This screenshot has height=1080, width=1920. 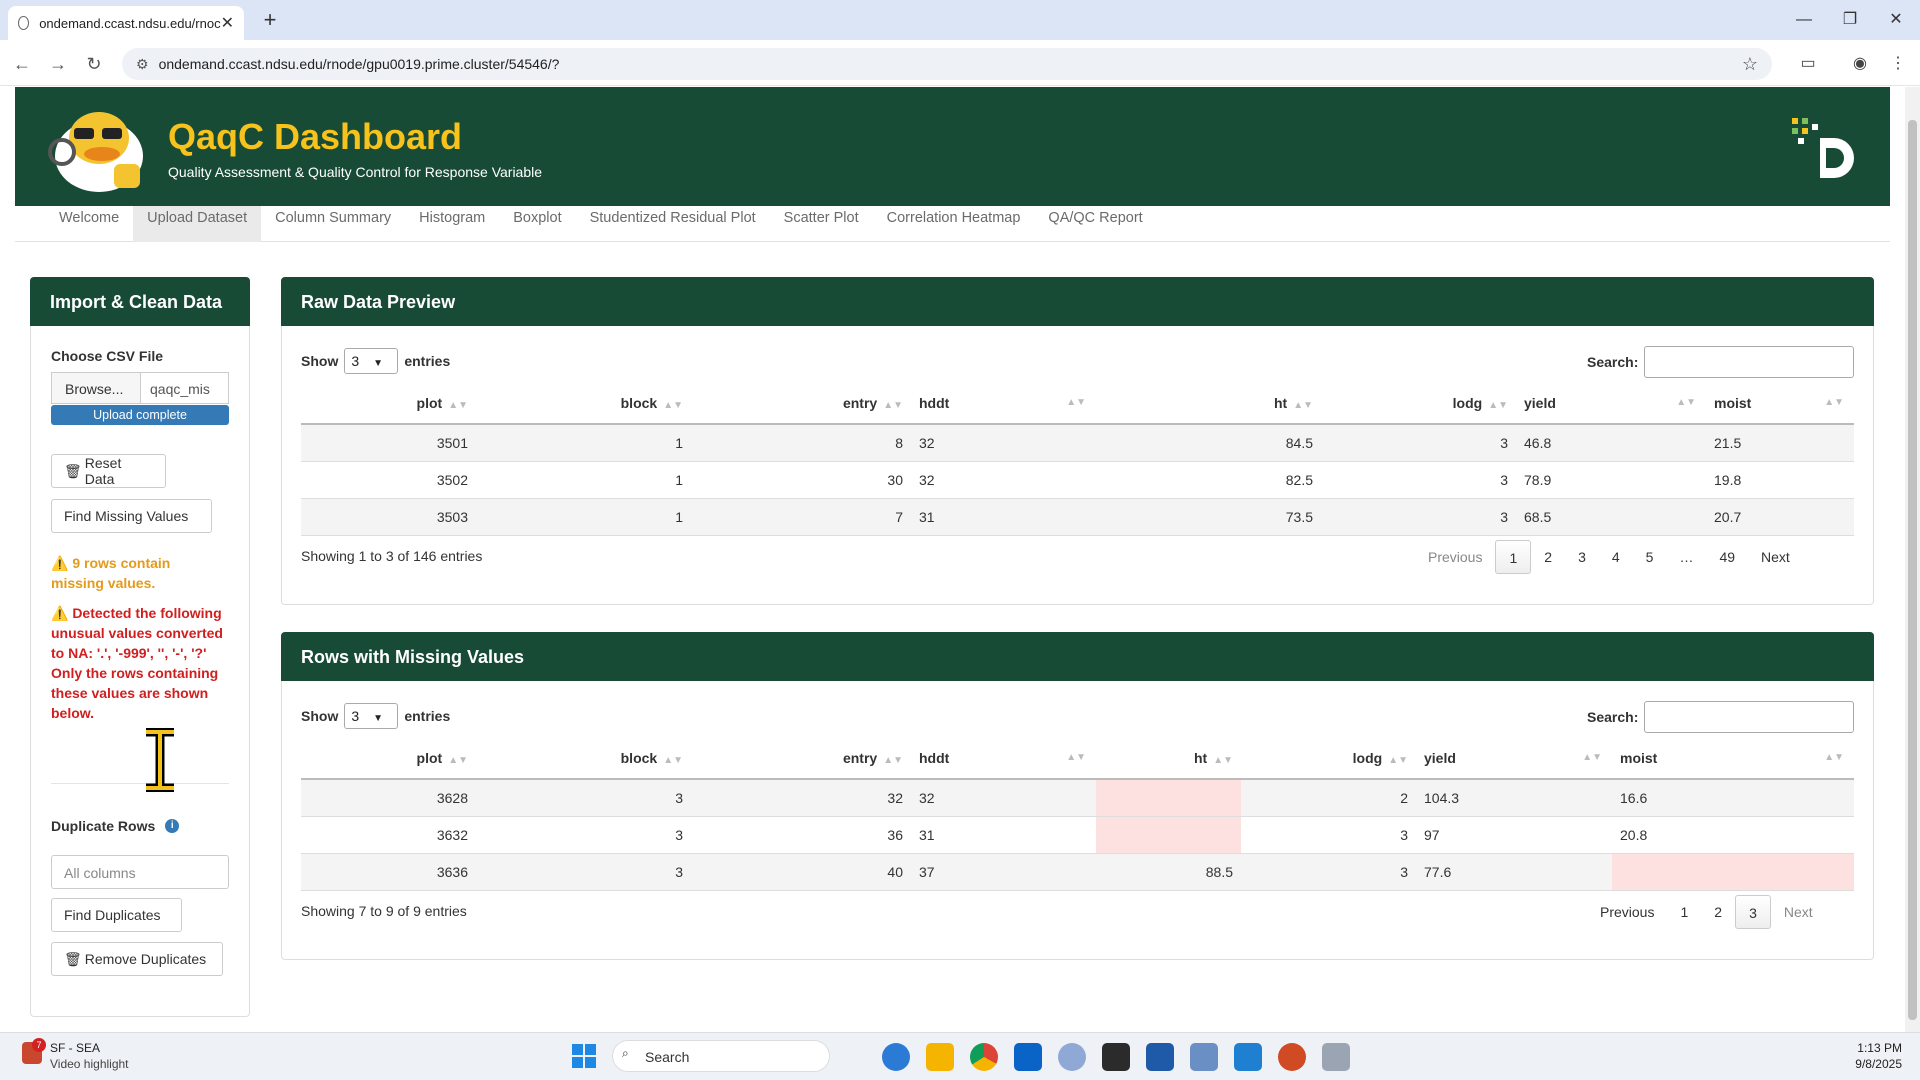 I want to click on forward-button: →, so click(x=58, y=64).